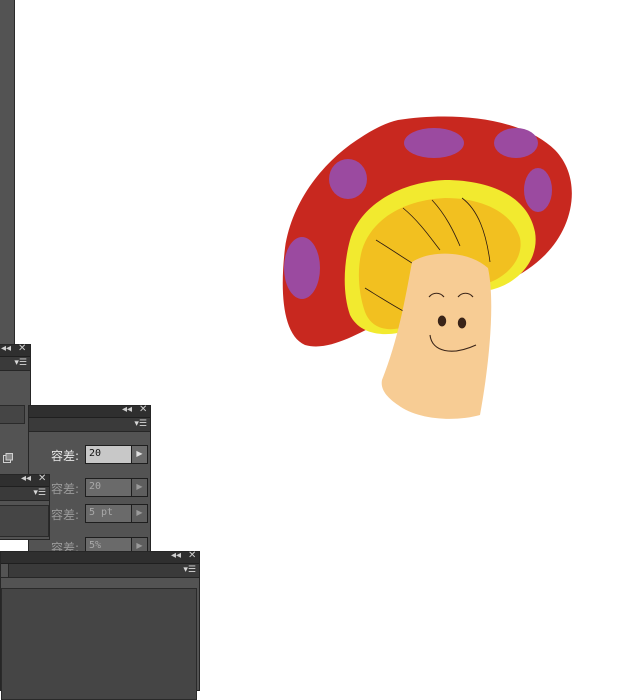  I want to click on panel-c-content, so click(24, 521).